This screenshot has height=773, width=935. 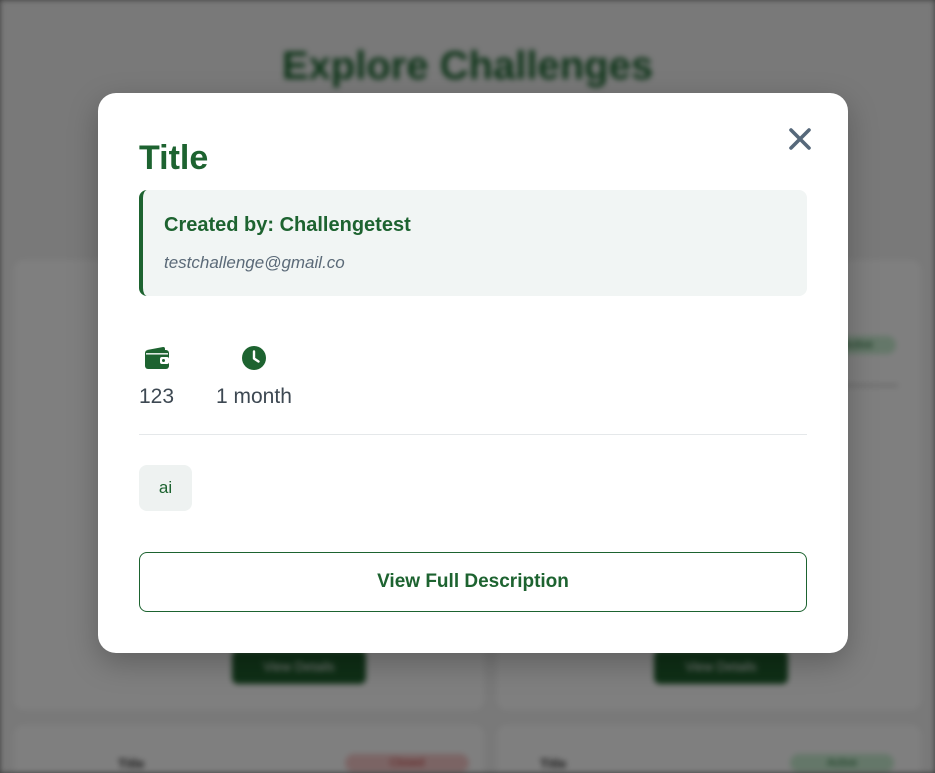 I want to click on reward-stat: 123, so click(x=156, y=377).